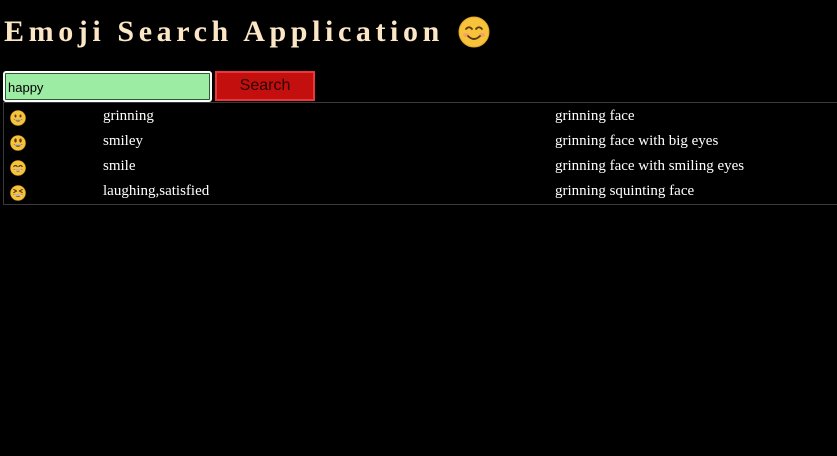  I want to click on search-button: Search, so click(265, 86).